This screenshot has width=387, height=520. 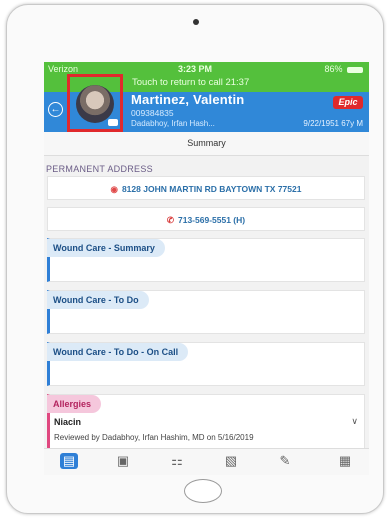 What do you see at coordinates (211, 189) in the screenshot?
I see `address-line: 8128 JOHN MARTIN RD BAYTOWN TX 77521` at bounding box center [211, 189].